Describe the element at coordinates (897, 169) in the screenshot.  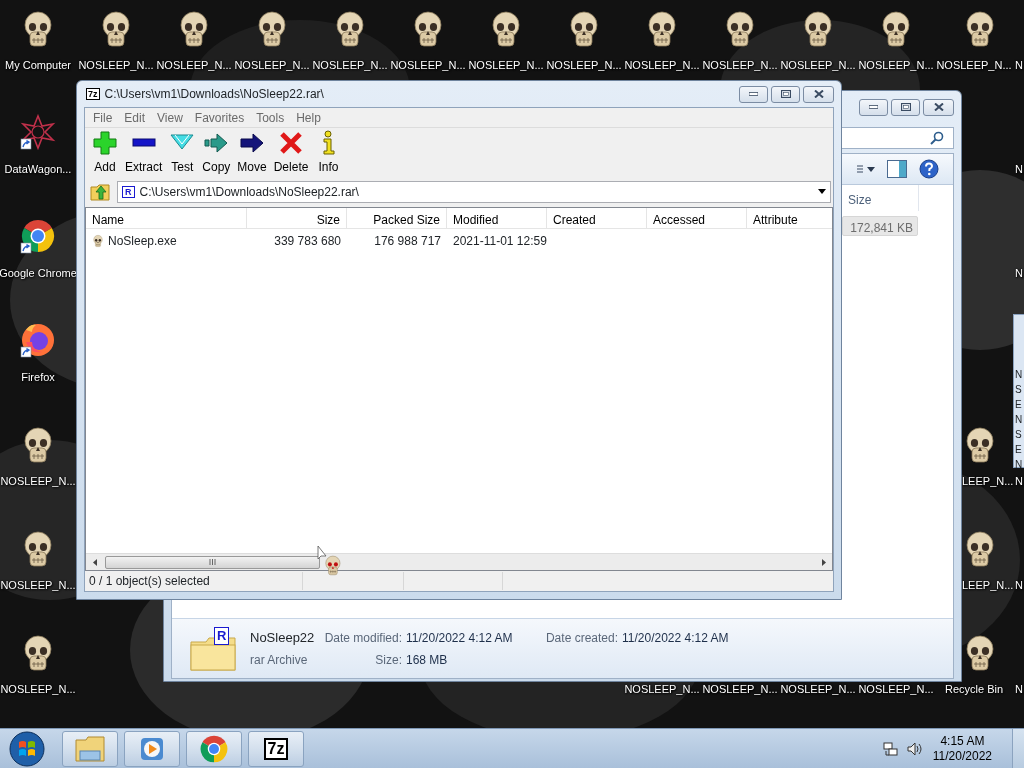
I see `preview-pane-icon` at that location.